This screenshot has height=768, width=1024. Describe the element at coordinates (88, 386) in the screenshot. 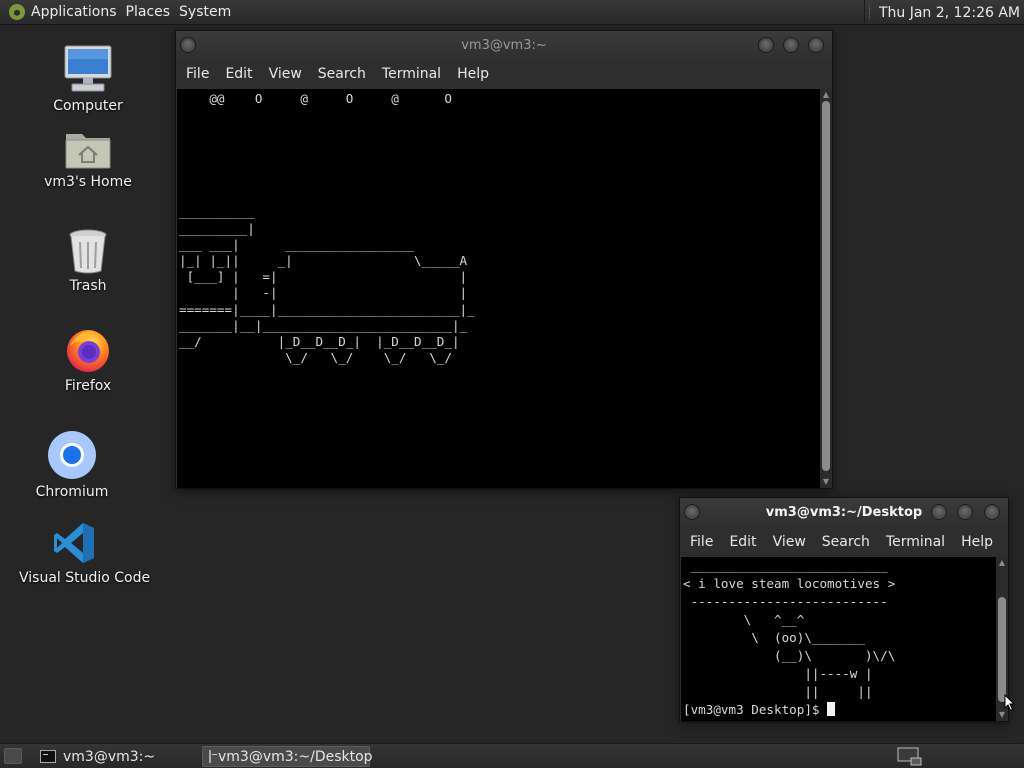

I see `desktop-icon-label: Firefox` at that location.